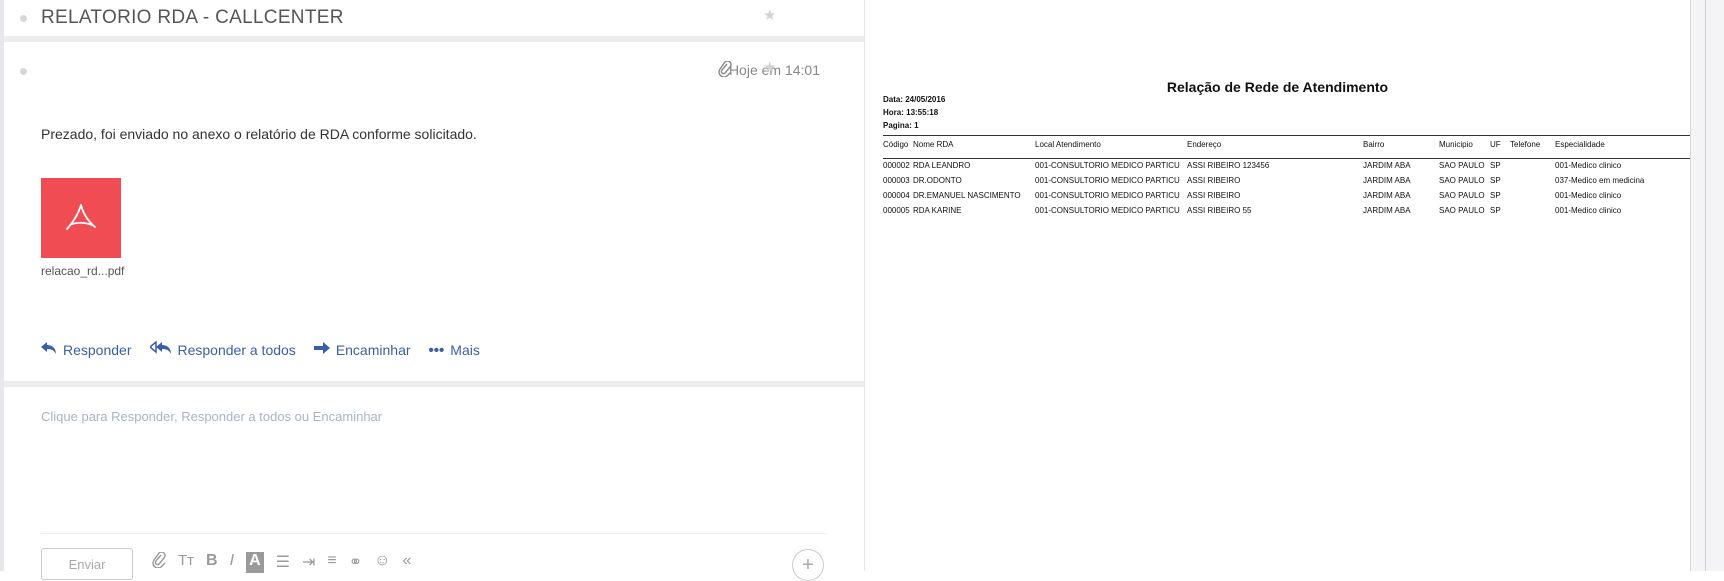  Describe the element at coordinates (321, 350) in the screenshot. I see `forward-icon` at that location.